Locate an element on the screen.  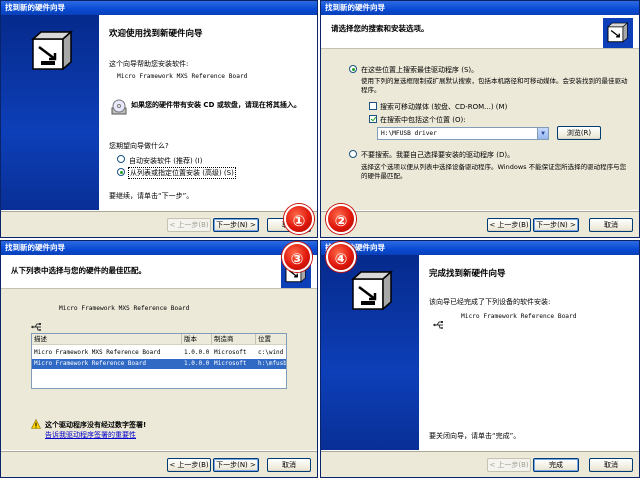
page-title: 从下列表中选择与您的硬件的最佳匹配。 is located at coordinates (78, 270).